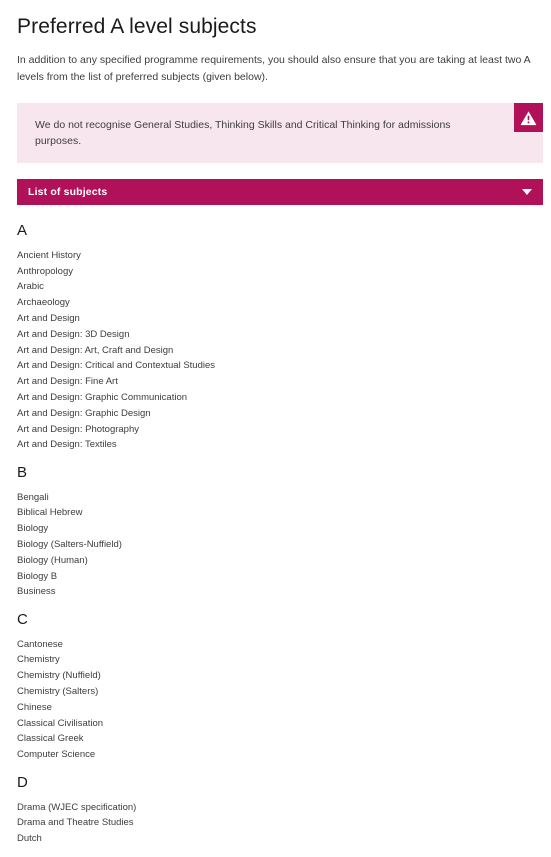 This screenshot has width=551, height=857. I want to click on list-item: Chemistry, so click(38, 660).